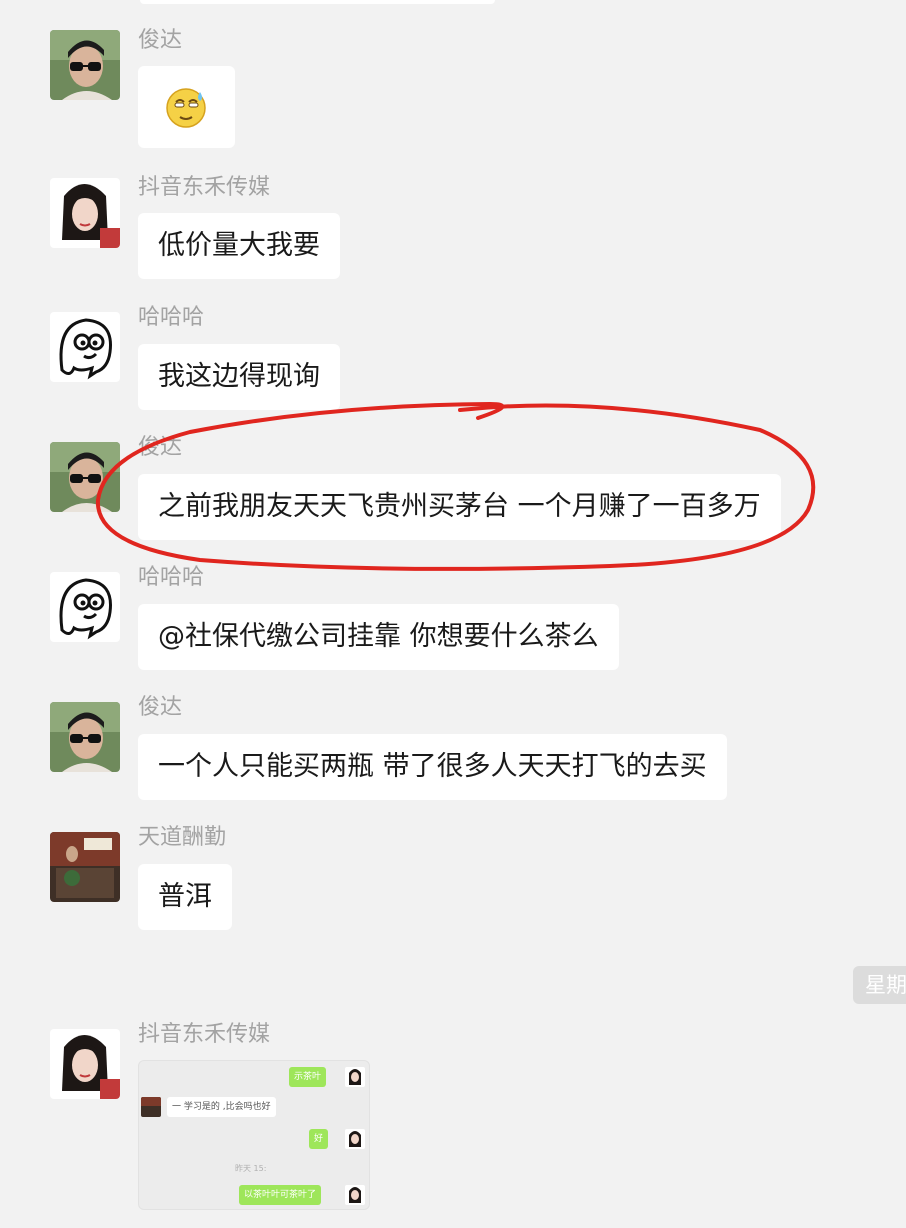 This screenshot has width=906, height=1228. I want to click on preview-bubble: 示茶叶, so click(308, 1077).